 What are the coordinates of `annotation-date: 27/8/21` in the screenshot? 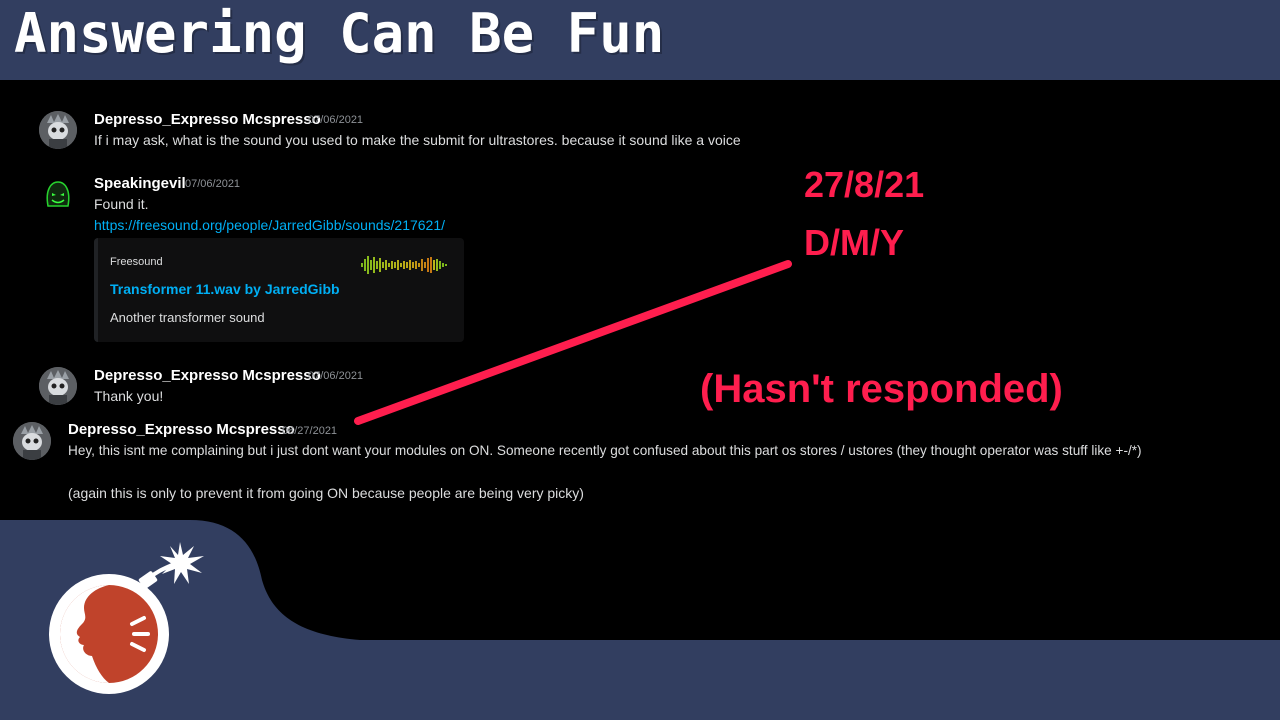 It's located at (864, 184).